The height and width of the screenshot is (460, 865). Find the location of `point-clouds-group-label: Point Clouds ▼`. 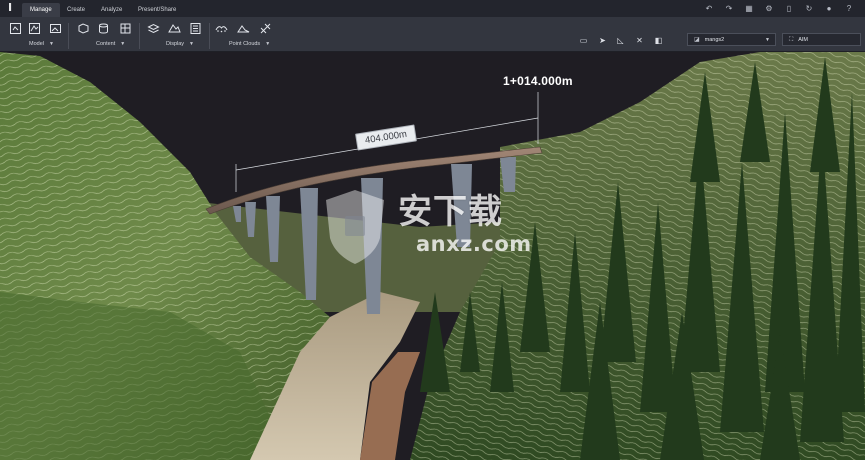

point-clouds-group-label: Point Clouds ▼ is located at coordinates (249, 44).